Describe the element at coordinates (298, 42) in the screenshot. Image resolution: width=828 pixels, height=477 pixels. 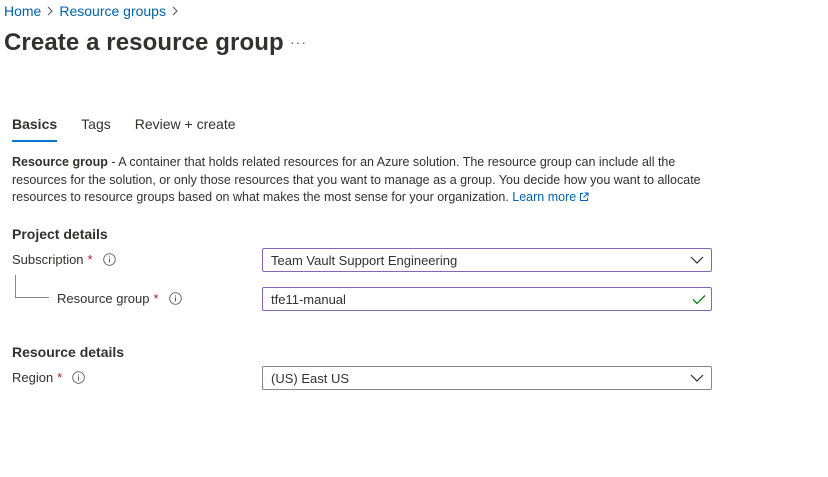
I see `more-icon: ···` at that location.